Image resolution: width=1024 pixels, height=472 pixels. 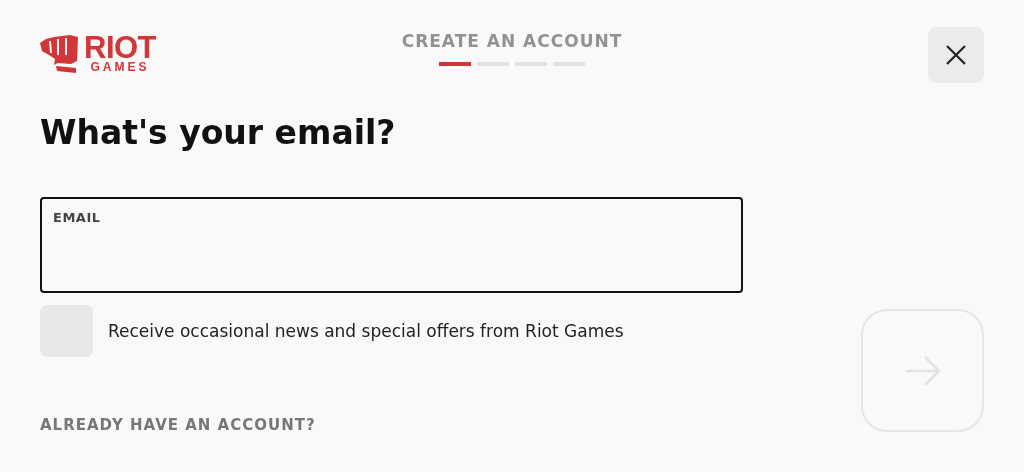 I want to click on close-icon, so click(x=956, y=55).